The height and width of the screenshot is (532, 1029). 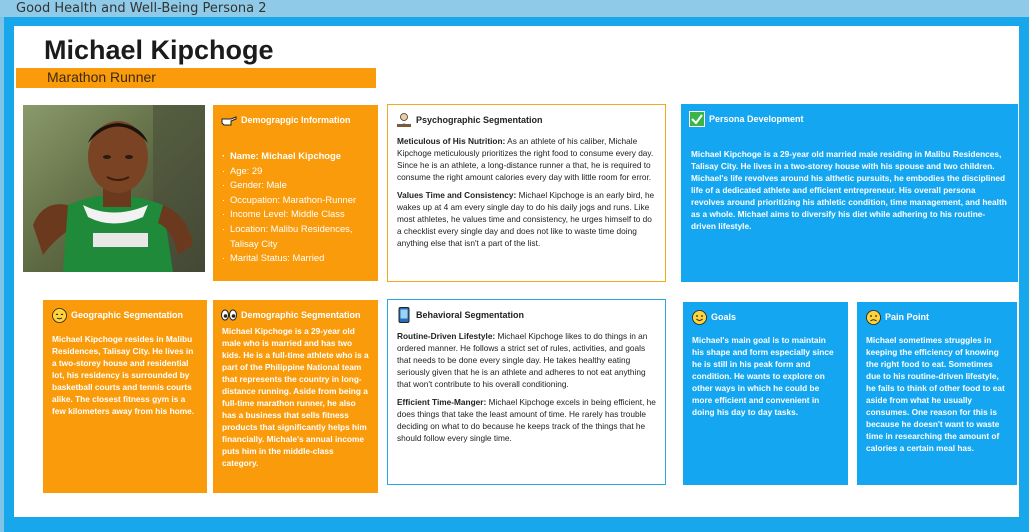 I want to click on goals-title: Goals, so click(x=724, y=317).